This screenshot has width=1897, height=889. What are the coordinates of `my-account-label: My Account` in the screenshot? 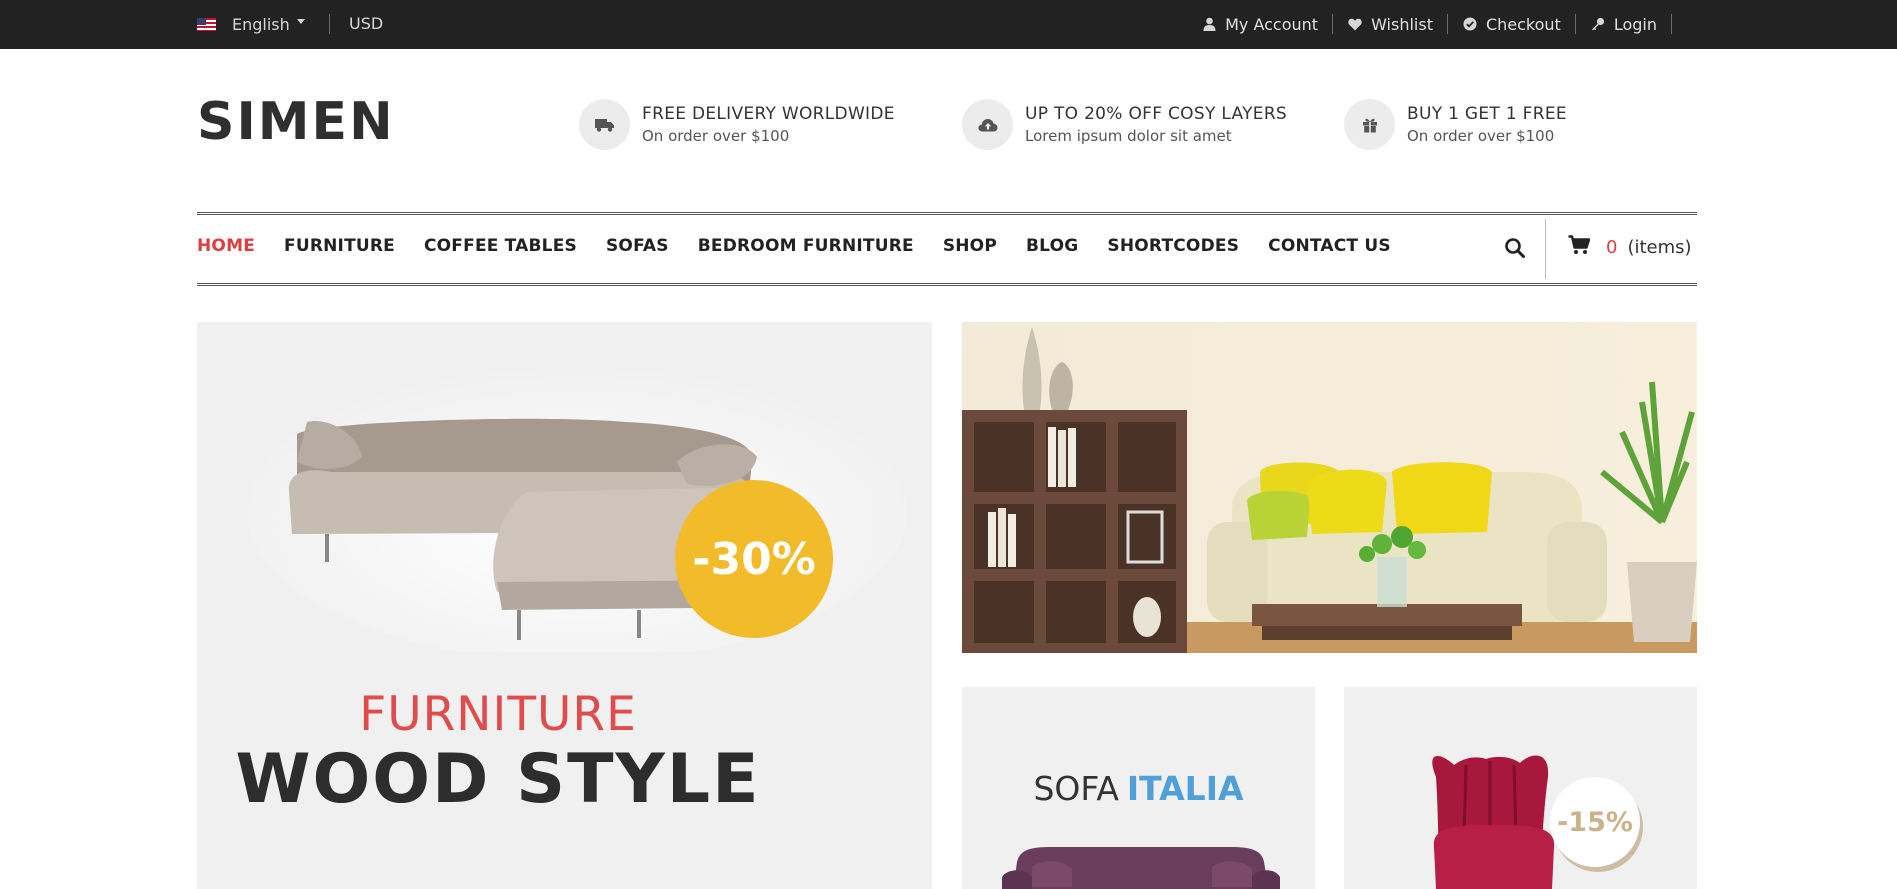 It's located at (1272, 24).